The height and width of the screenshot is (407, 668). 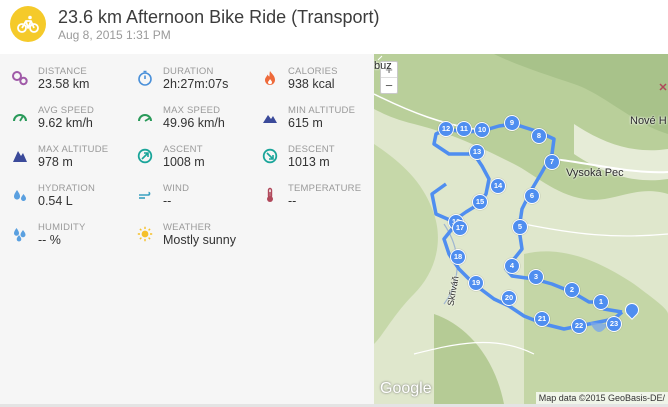 I want to click on stat-ascent: ASCENT 1008 m, so click(x=196, y=161).